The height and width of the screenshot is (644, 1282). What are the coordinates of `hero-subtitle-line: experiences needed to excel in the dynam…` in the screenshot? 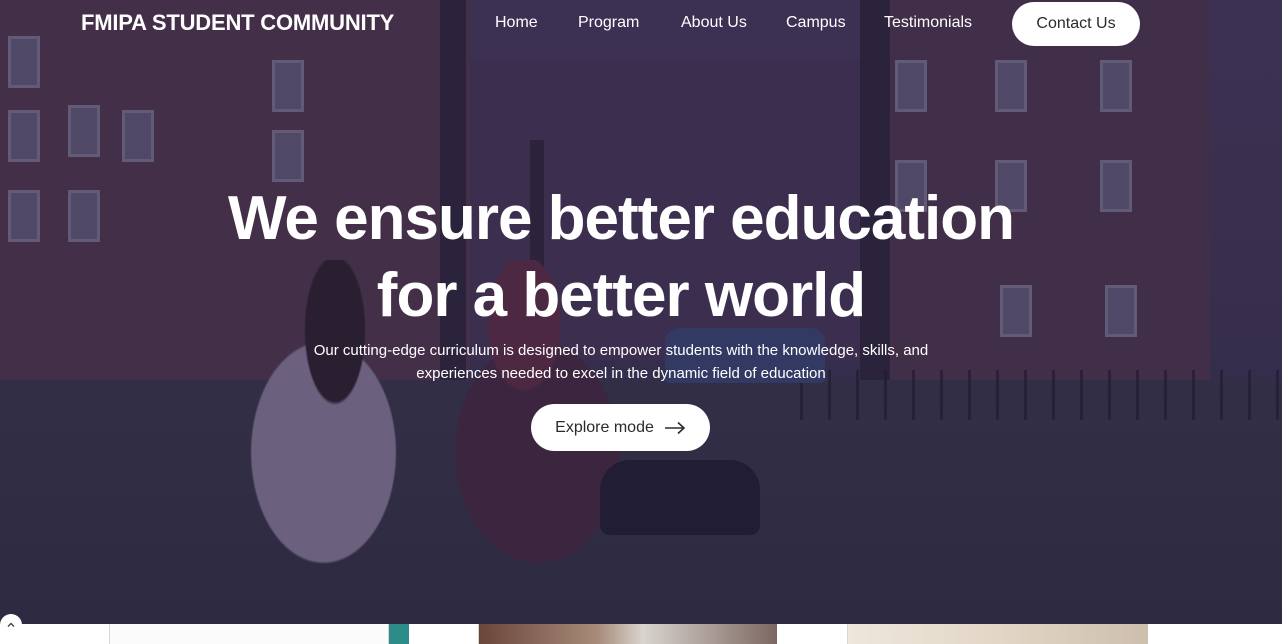 It's located at (621, 373).